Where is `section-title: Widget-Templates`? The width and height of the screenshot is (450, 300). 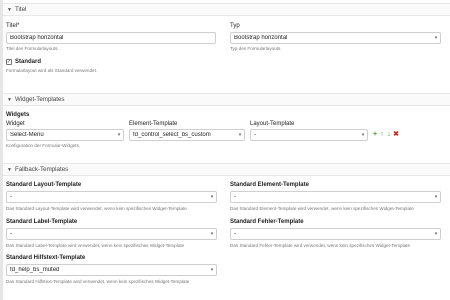
section-title: Widget-Templates is located at coordinates (39, 99).